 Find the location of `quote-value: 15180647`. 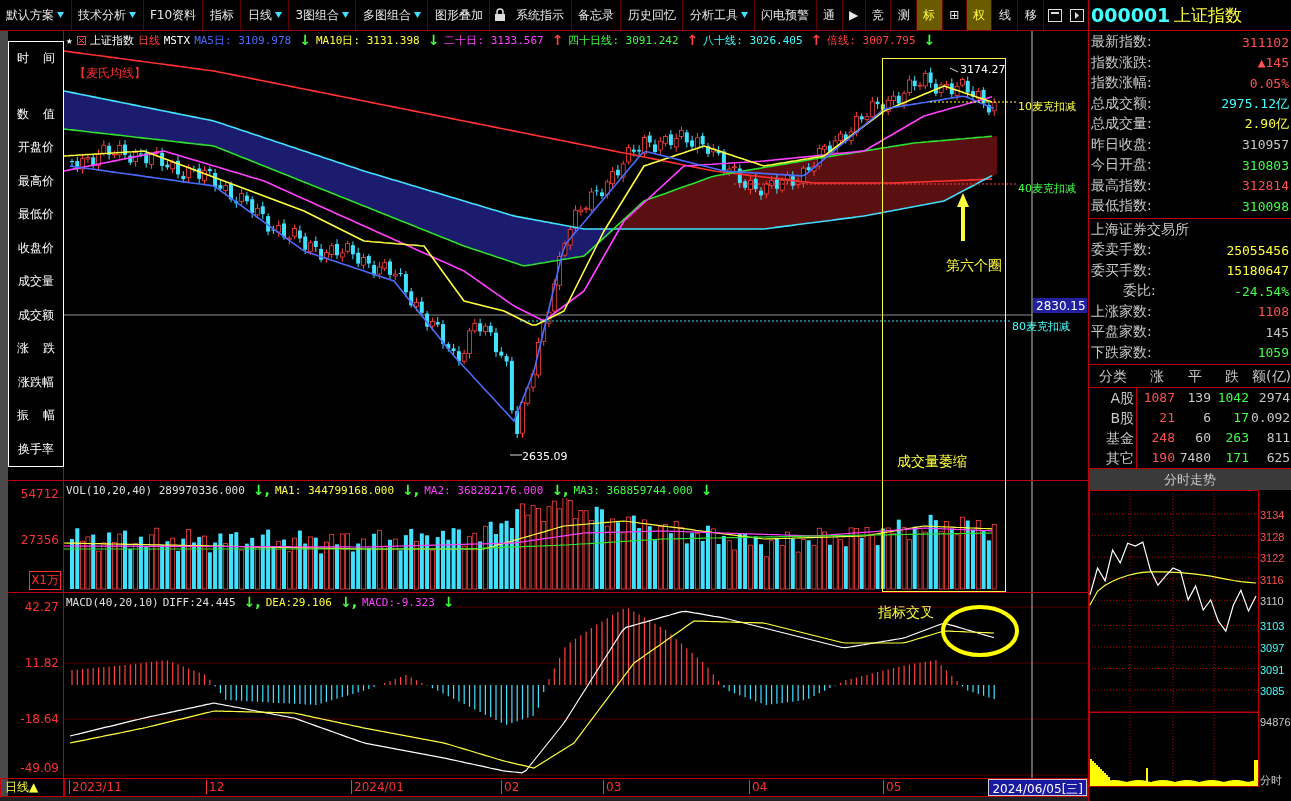

quote-value: 15180647 is located at coordinates (1257, 271).